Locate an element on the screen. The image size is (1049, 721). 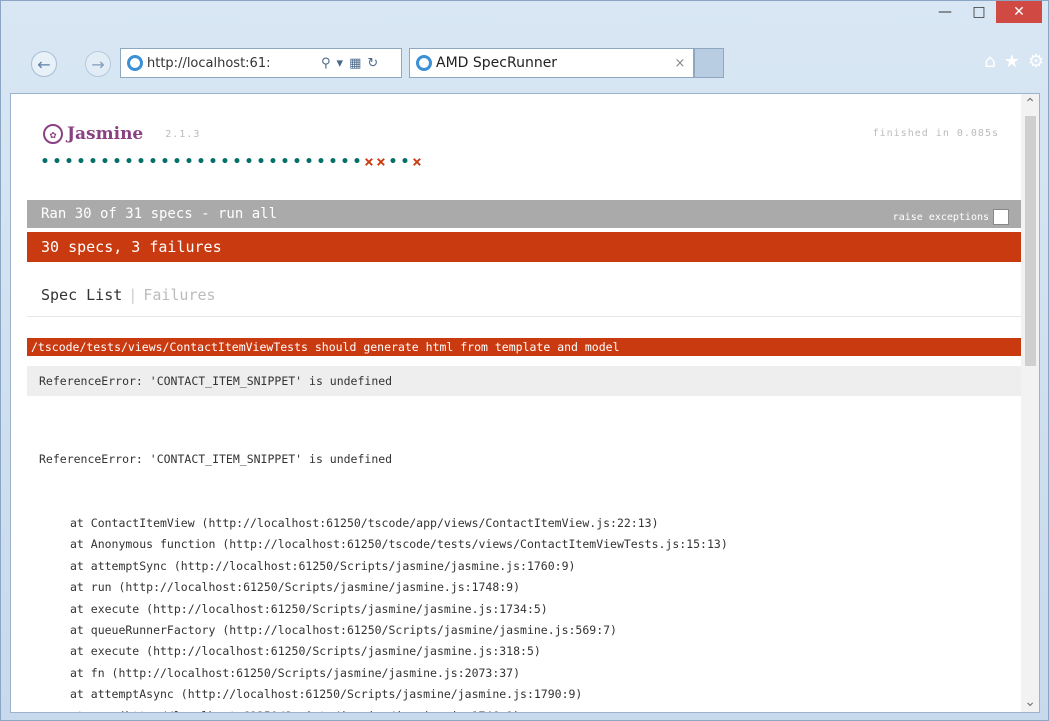
maximize-button: □ is located at coordinates (979, 12).